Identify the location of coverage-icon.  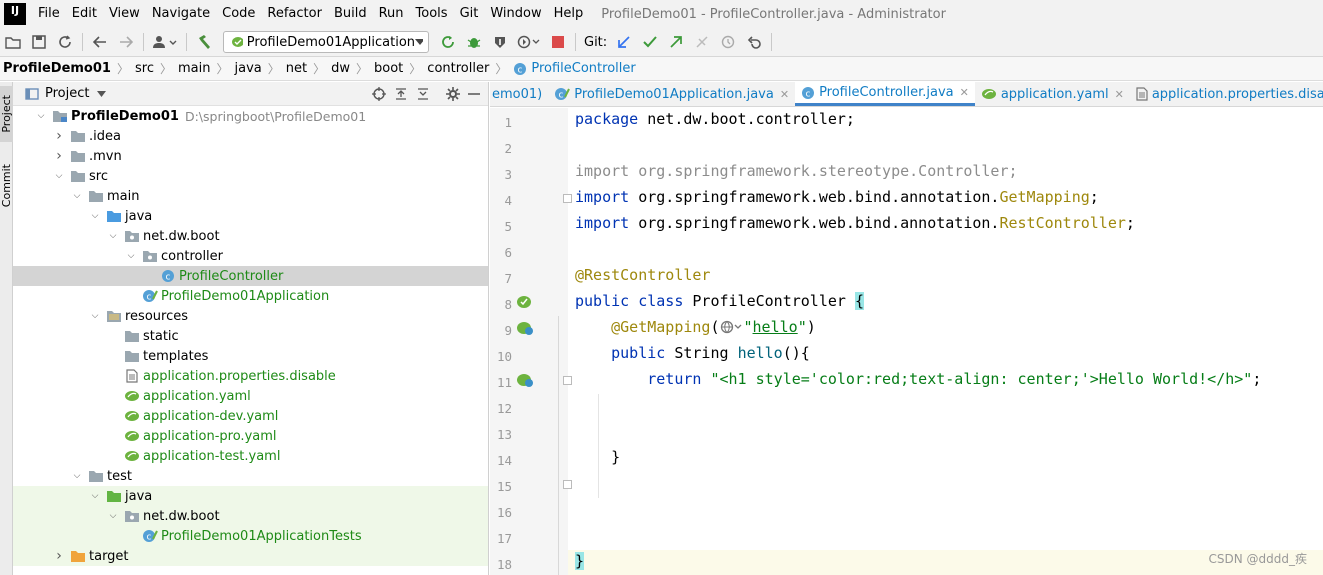
(500, 42).